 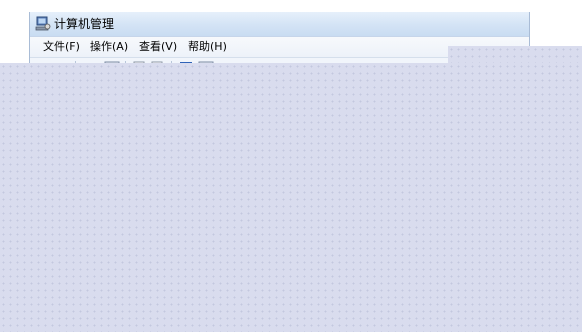 I want to click on menu-view: 查看(V), so click(x=158, y=47).